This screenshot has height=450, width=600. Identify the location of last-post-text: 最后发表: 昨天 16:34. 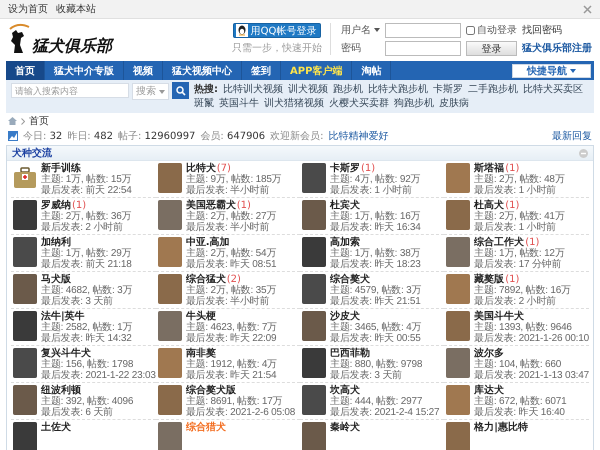
(375, 227).